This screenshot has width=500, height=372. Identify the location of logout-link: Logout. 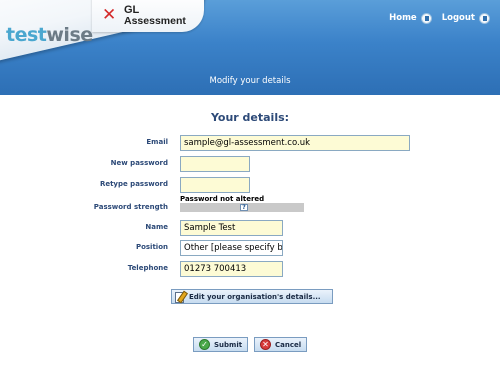
(465, 18).